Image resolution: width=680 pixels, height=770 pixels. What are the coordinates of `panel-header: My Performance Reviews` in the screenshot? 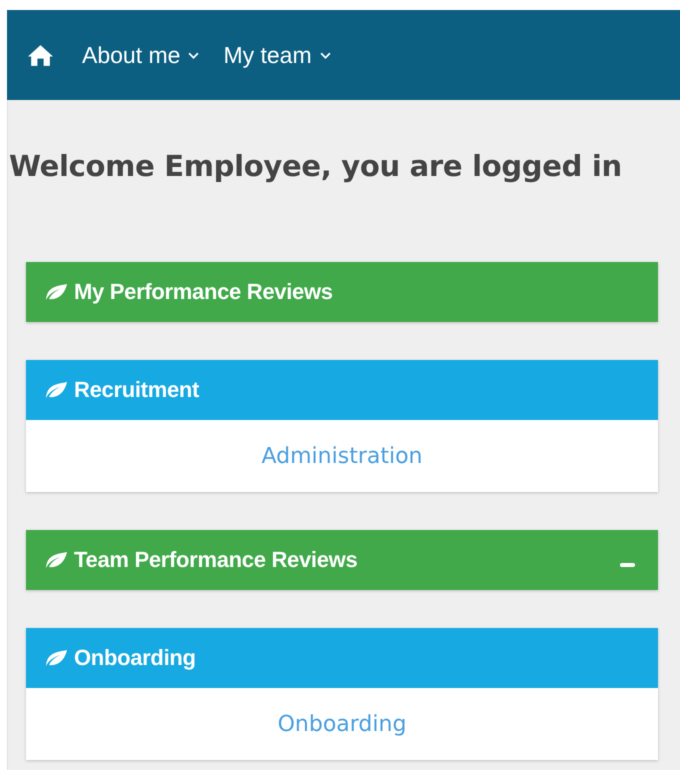 It's located at (342, 292).